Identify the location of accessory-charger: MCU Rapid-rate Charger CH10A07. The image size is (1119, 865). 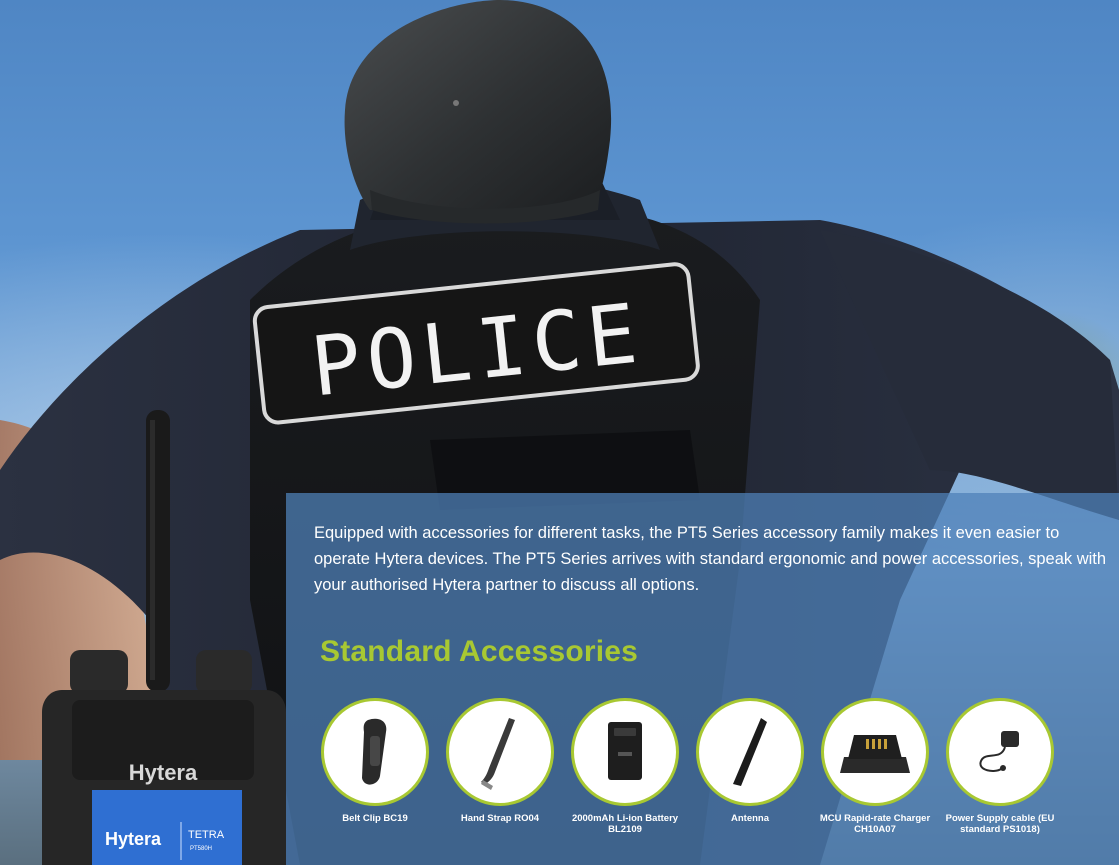
(875, 766).